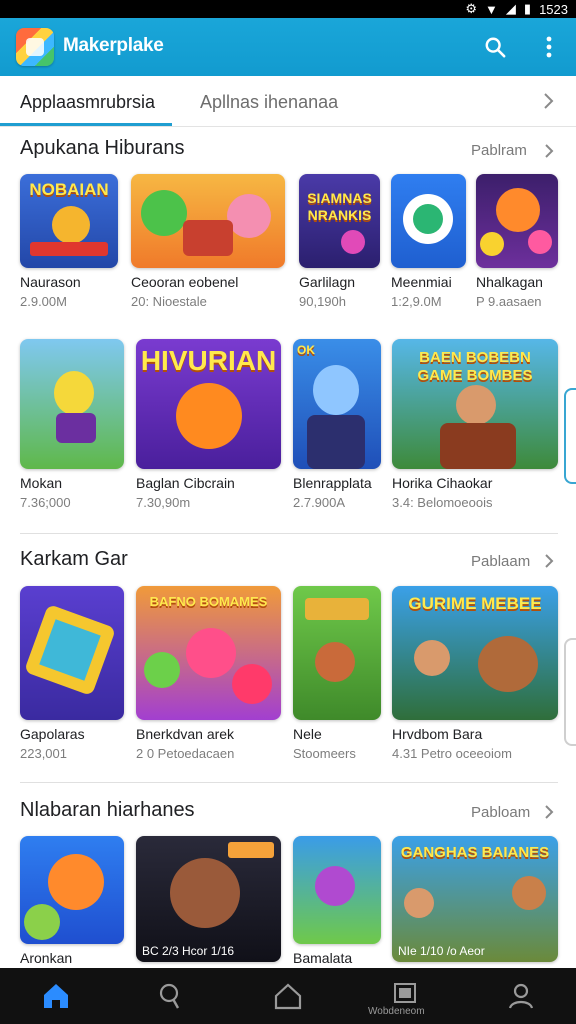 The width and height of the screenshot is (576, 1024). What do you see at coordinates (188, 951) in the screenshot?
I see `thumbnail-text: BC 2/3 Hcor 1/16` at bounding box center [188, 951].